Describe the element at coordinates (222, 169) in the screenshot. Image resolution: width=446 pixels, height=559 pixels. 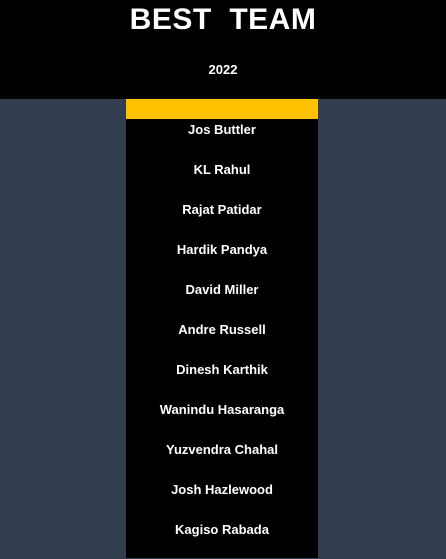
I see `player-row: KL Rahul` at that location.